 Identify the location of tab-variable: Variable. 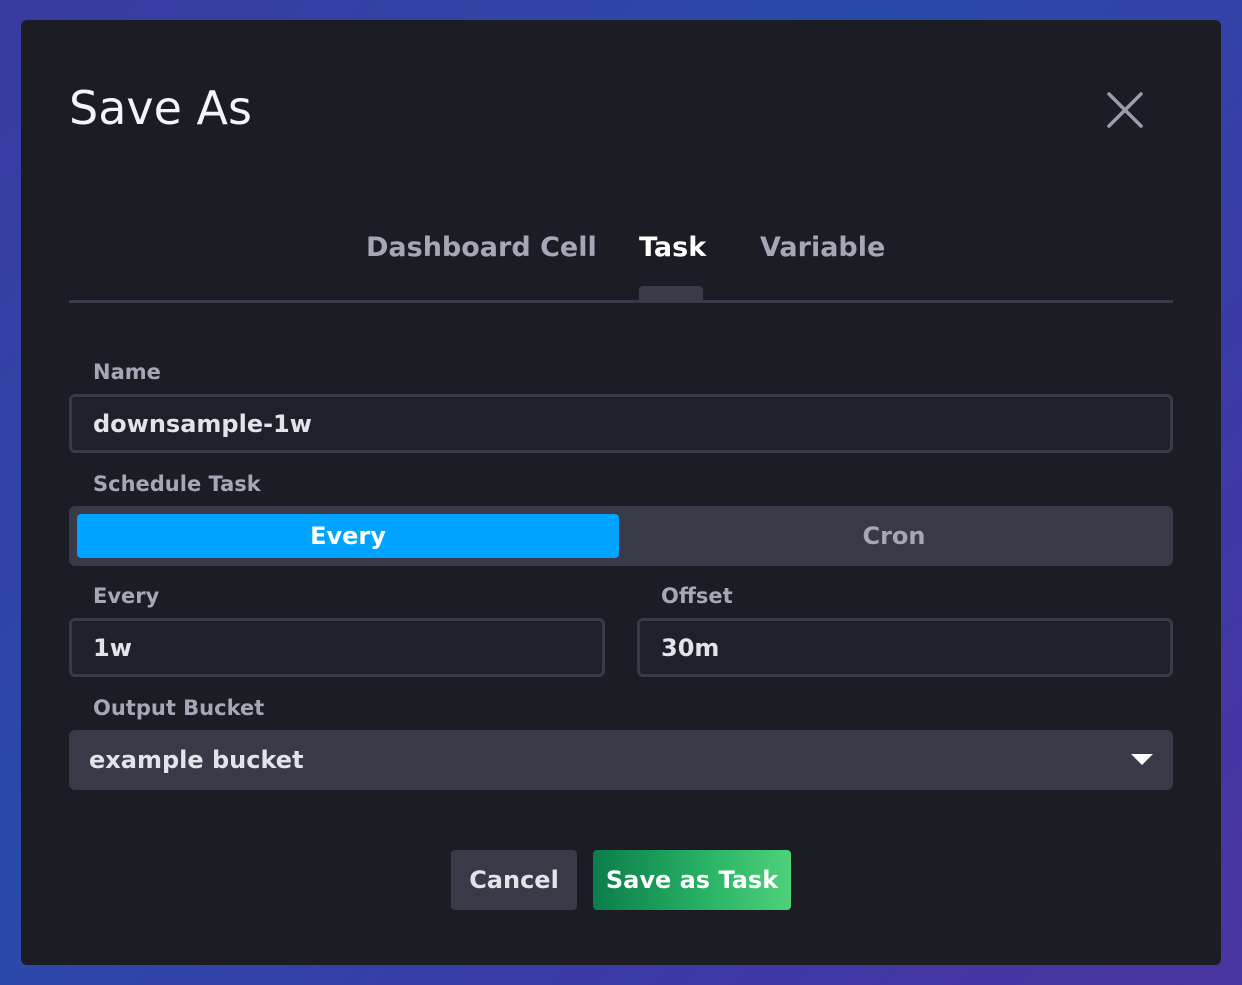
(822, 248).